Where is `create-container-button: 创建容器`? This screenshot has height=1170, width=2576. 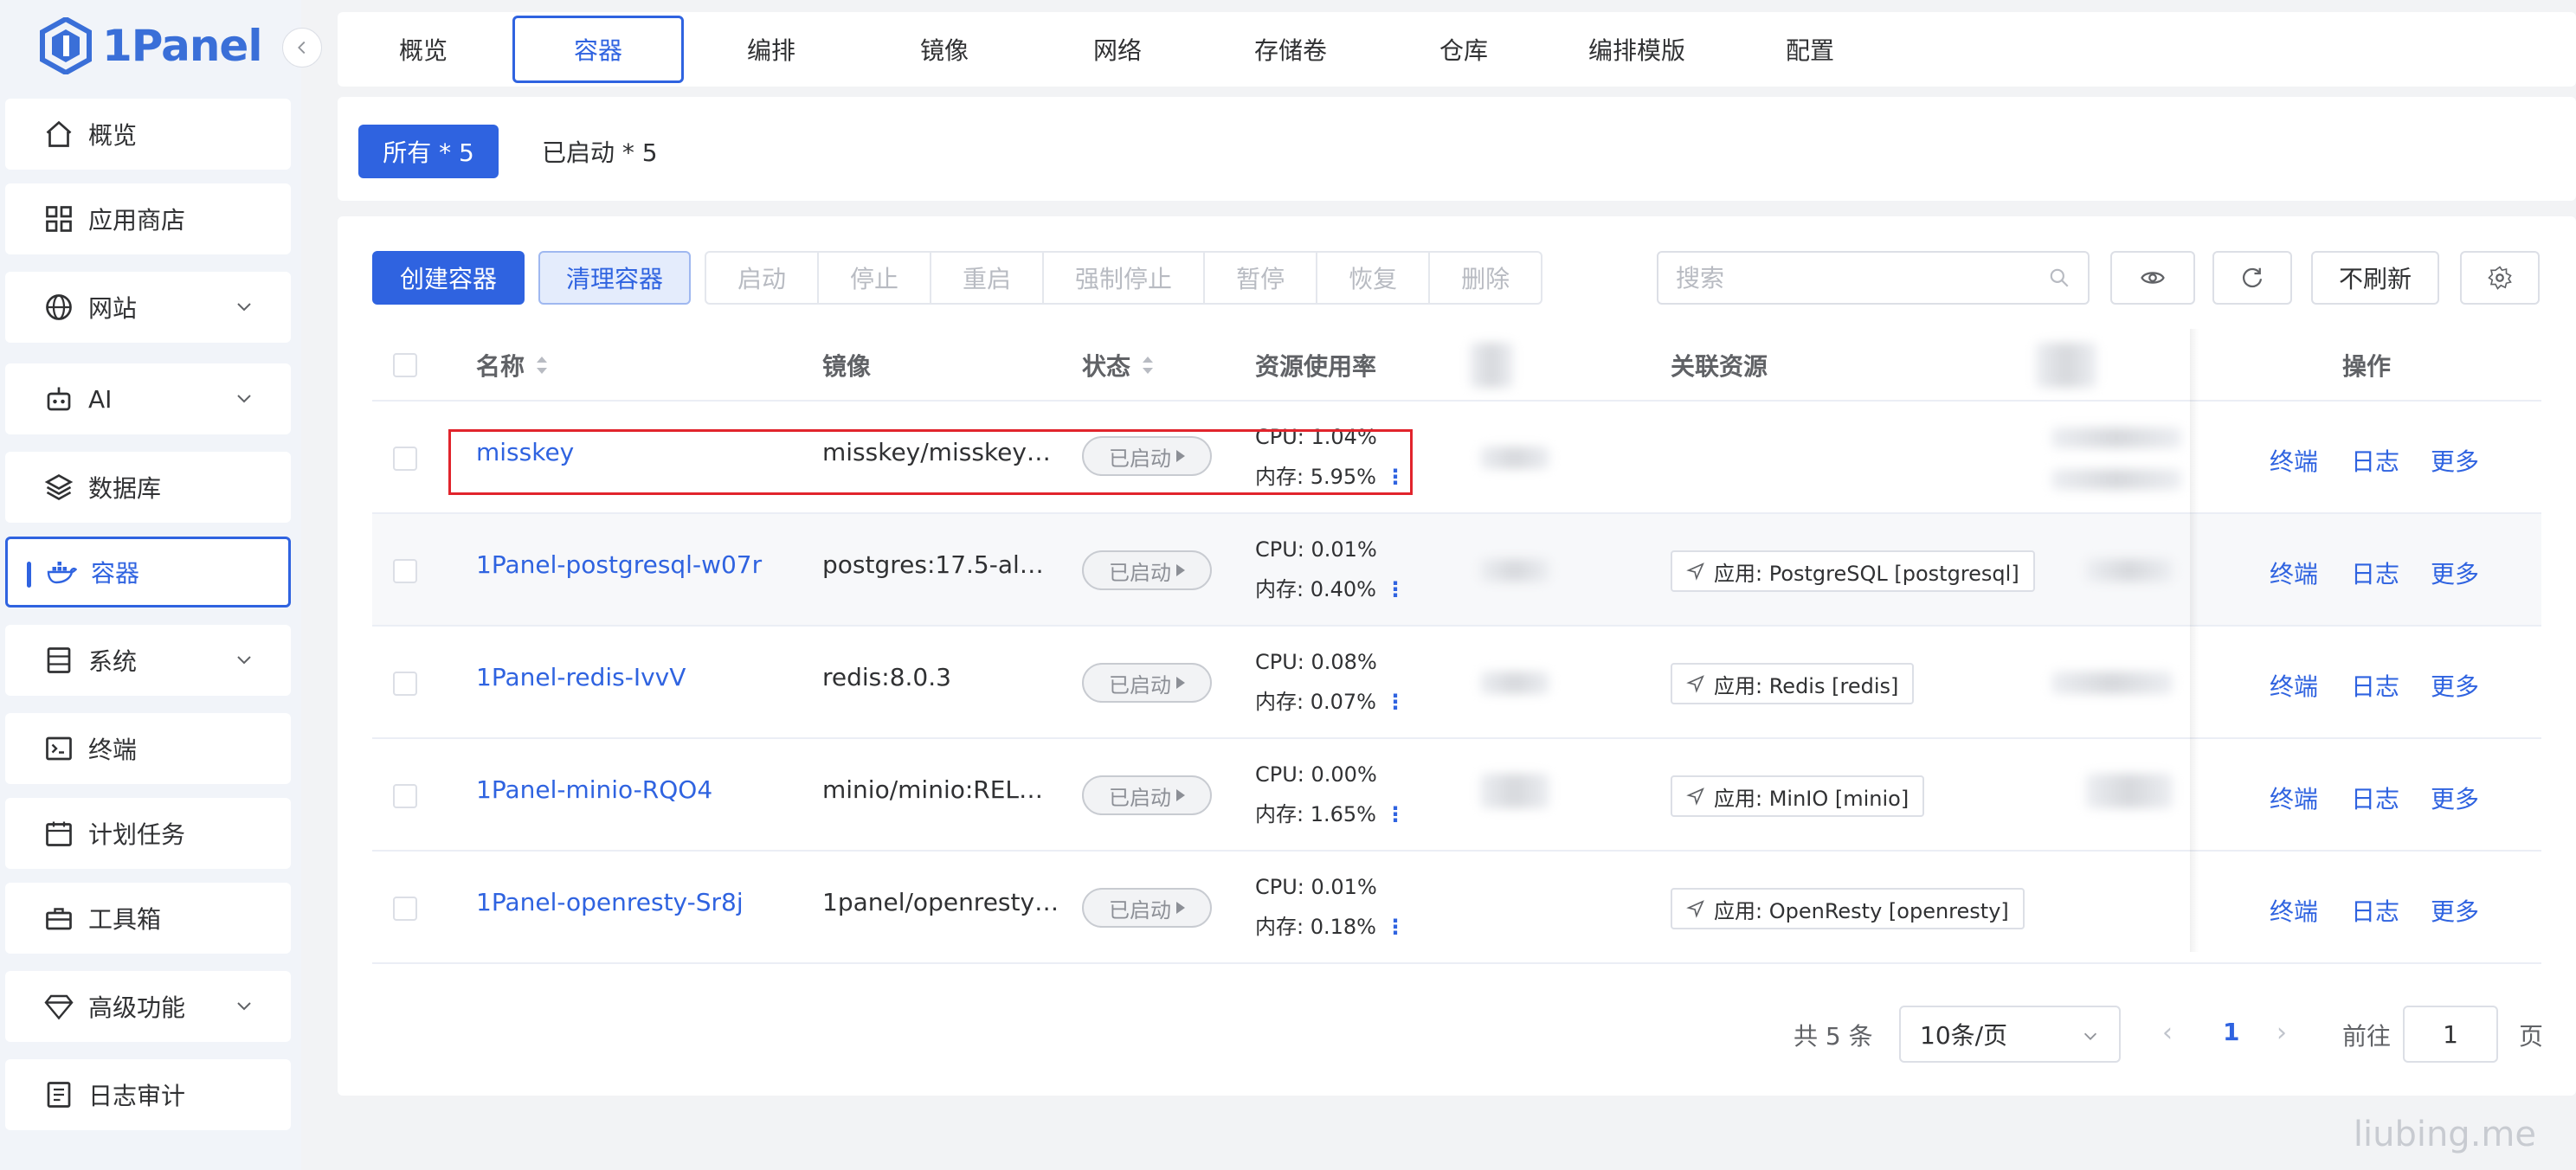 create-container-button: 创建容器 is located at coordinates (448, 278).